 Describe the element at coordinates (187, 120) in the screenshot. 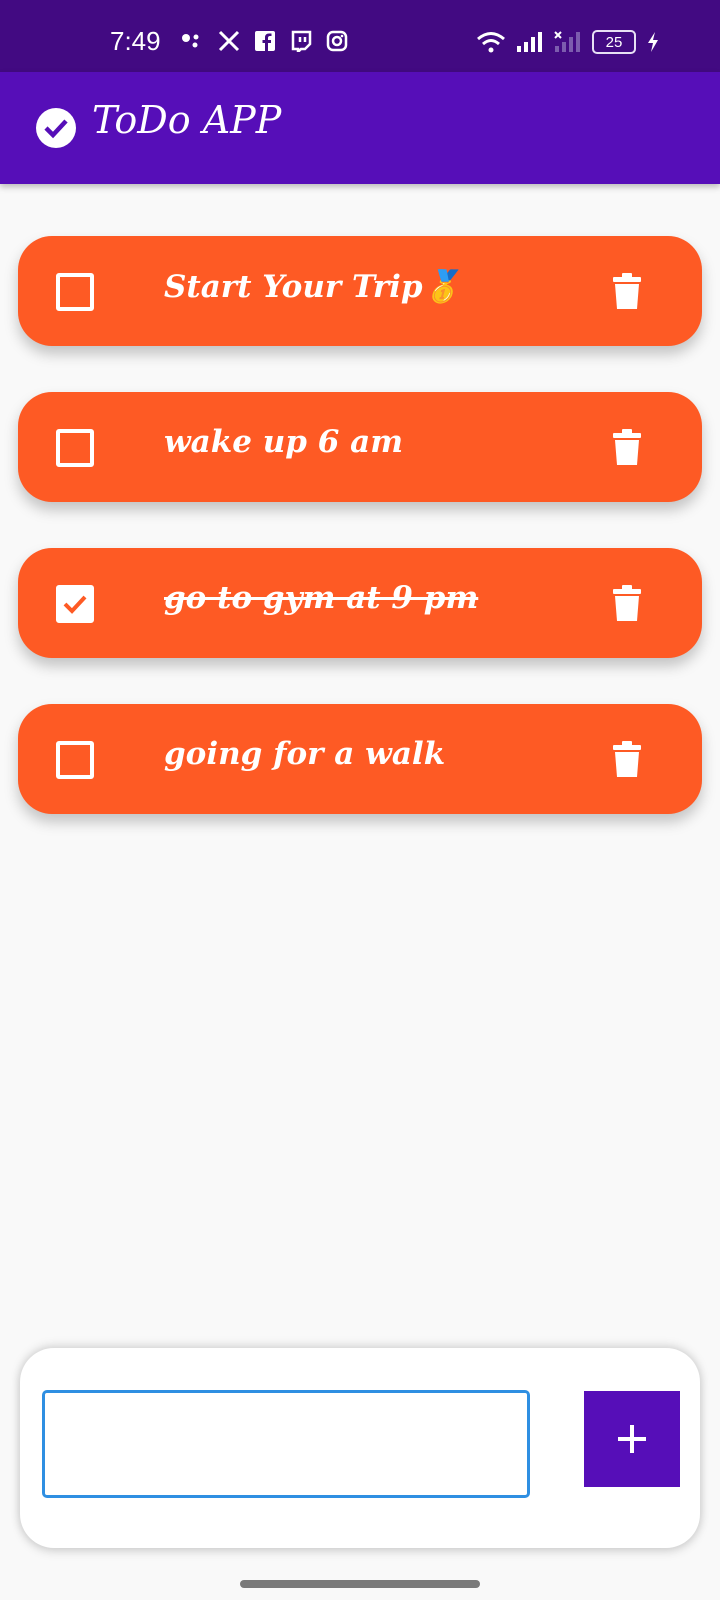

I see `app-title: ToDo APP` at that location.